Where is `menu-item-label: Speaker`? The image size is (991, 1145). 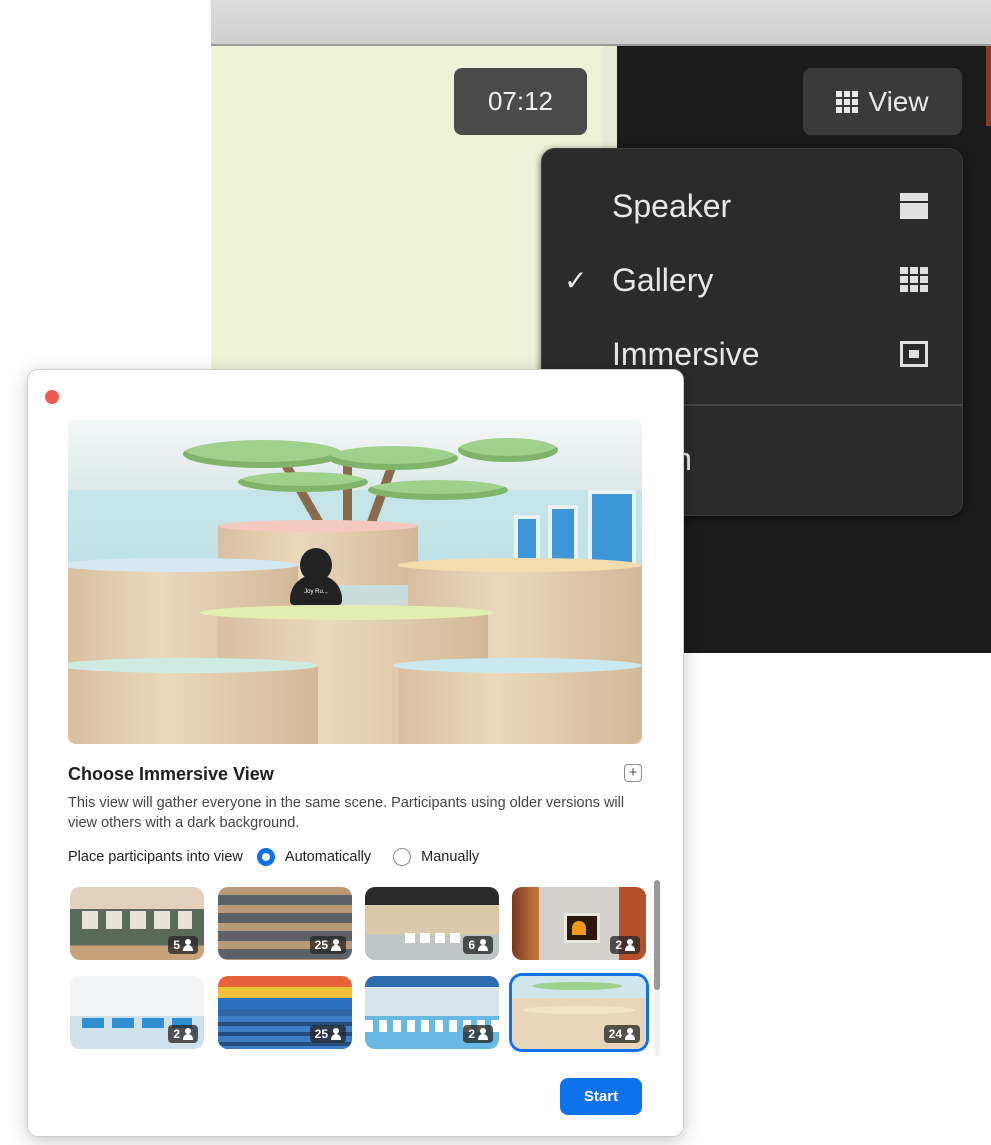 menu-item-label: Speaker is located at coordinates (672, 205).